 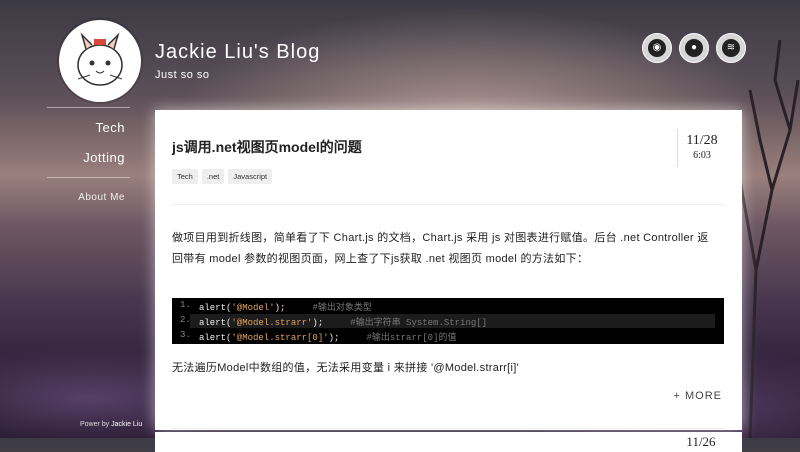 I want to click on footer-author-link: Jackie Liu, so click(x=126, y=424).